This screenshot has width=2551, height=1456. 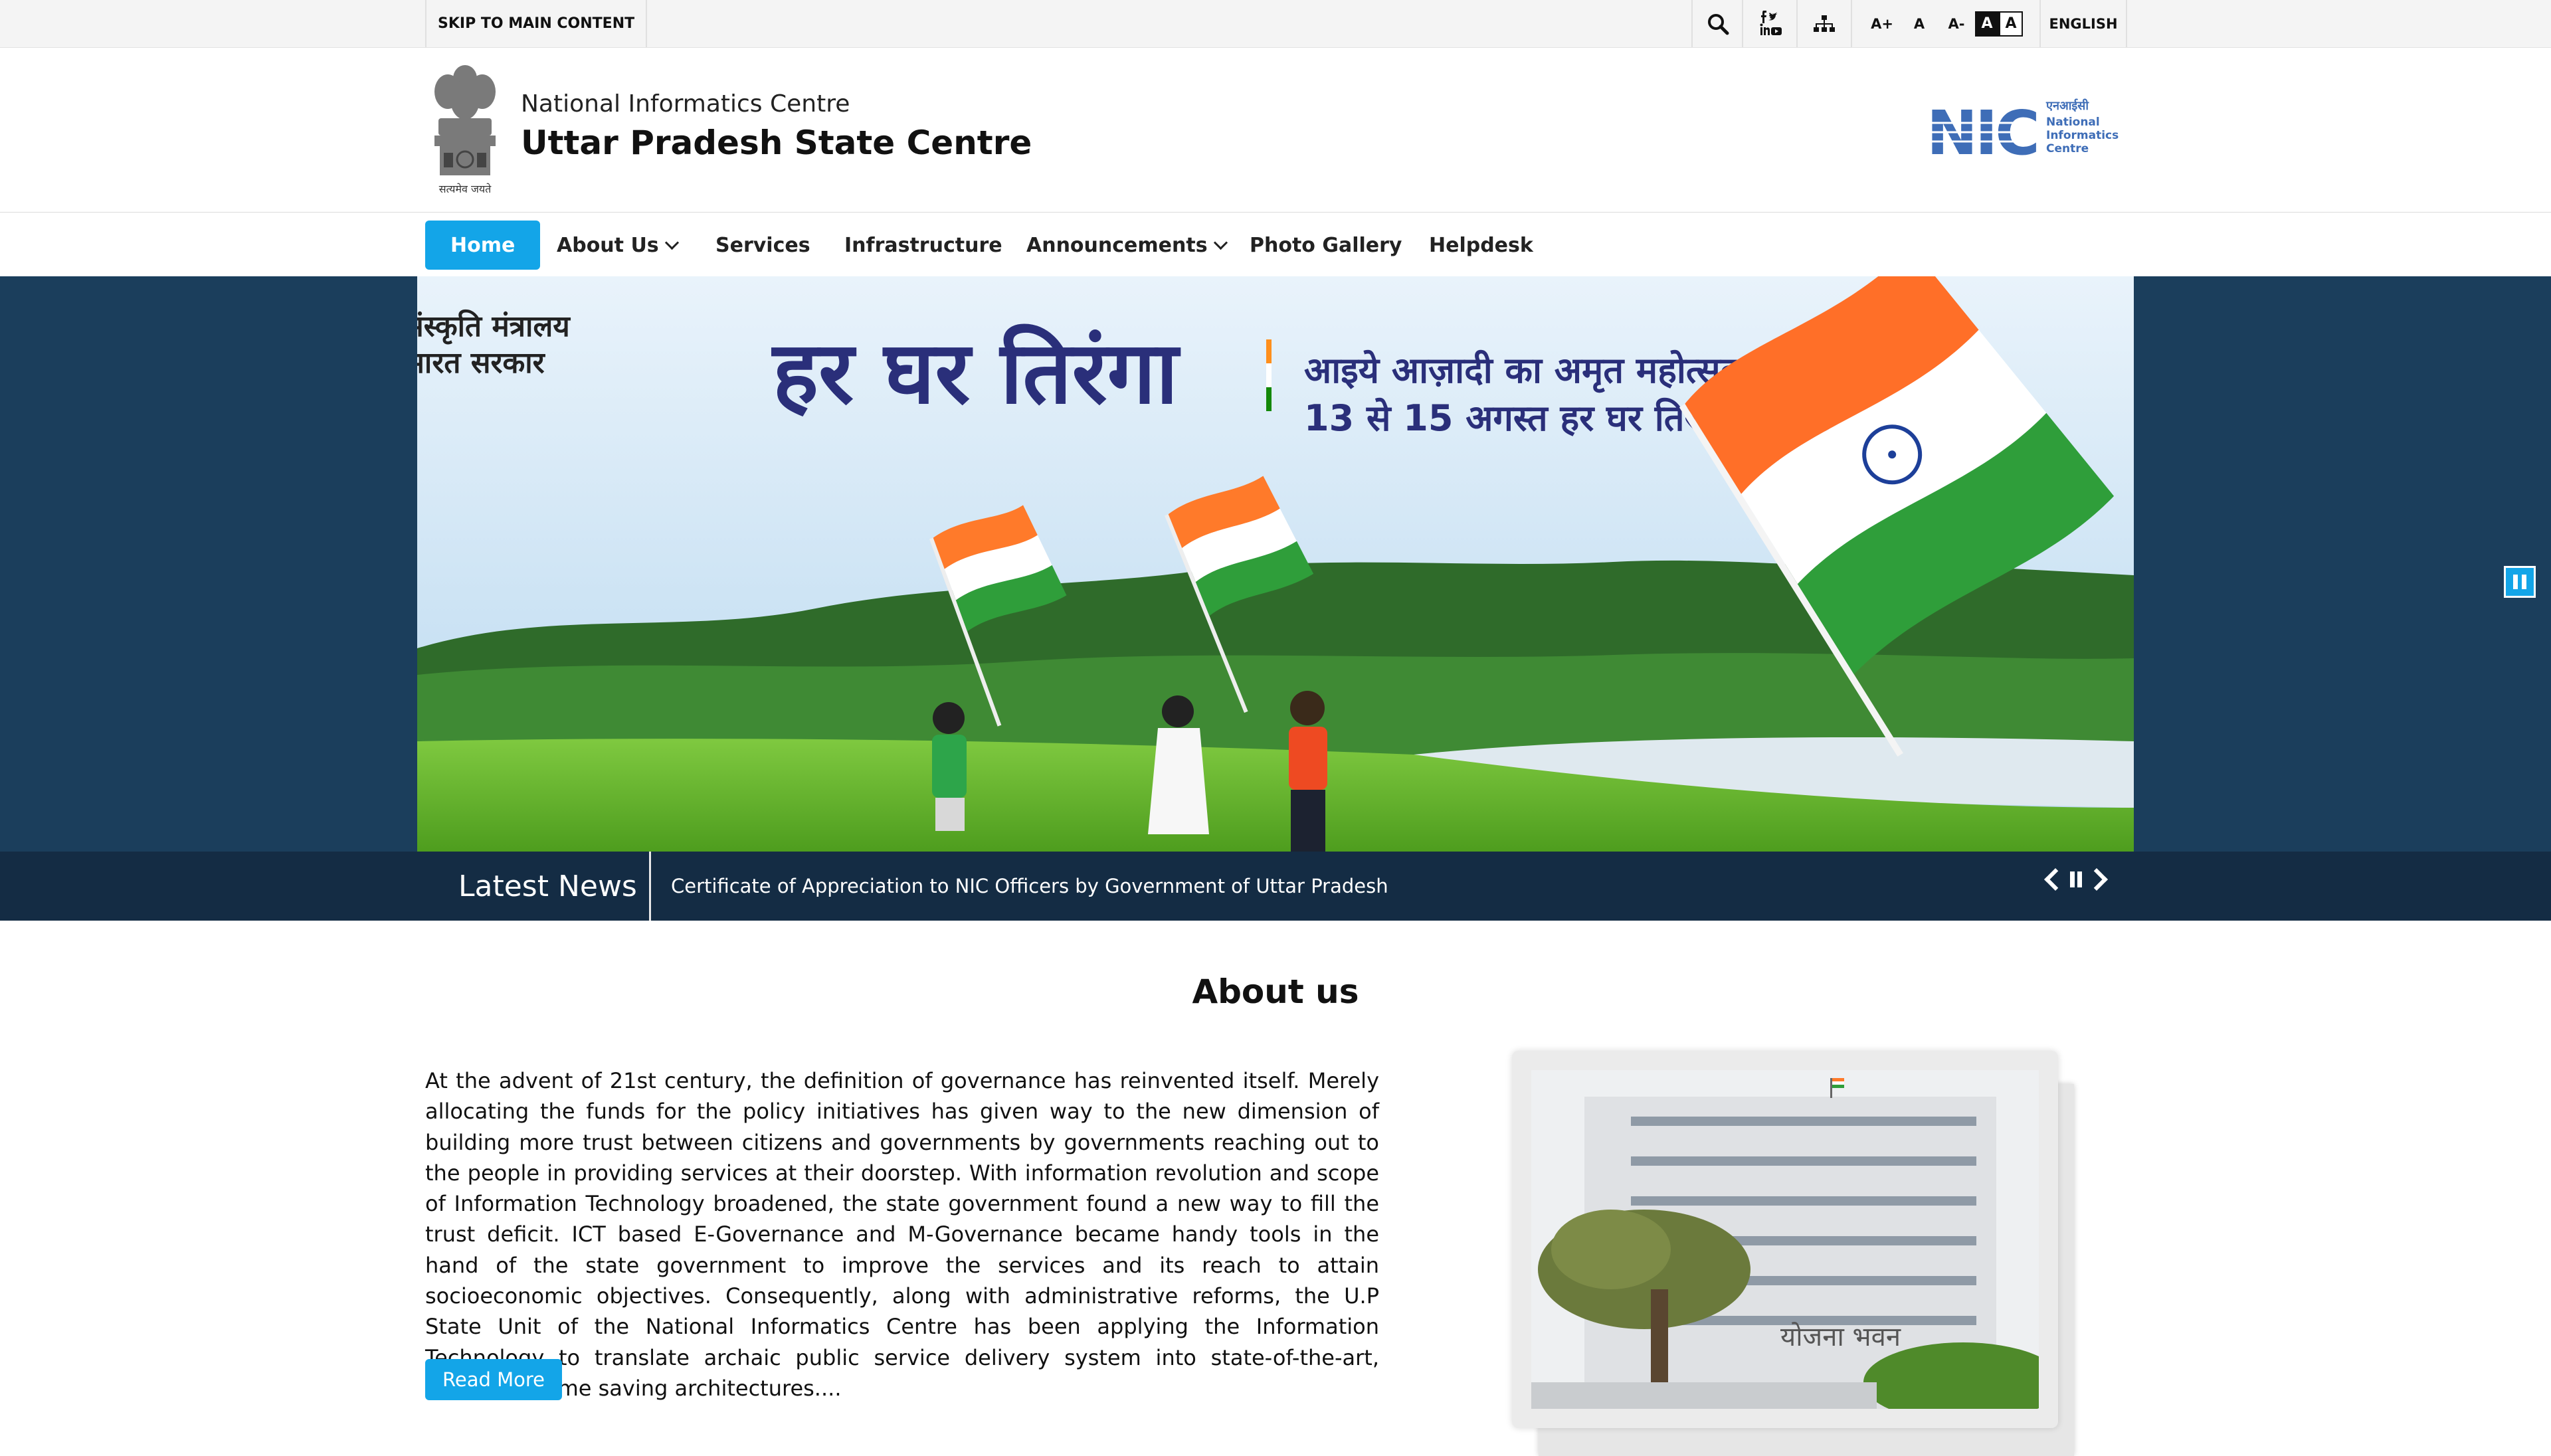 I want to click on svg-text: योजना भवन, so click(x=1840, y=1337).